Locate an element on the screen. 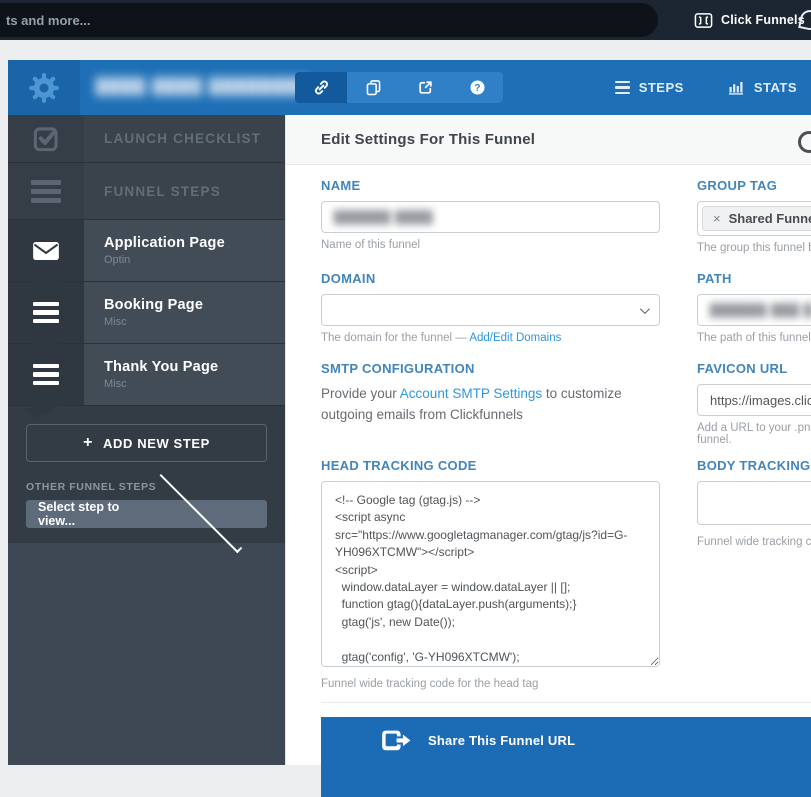 This screenshot has width=811, height=797. group-tag-hint: The group this funnel belongs is located at coordinates (754, 248).